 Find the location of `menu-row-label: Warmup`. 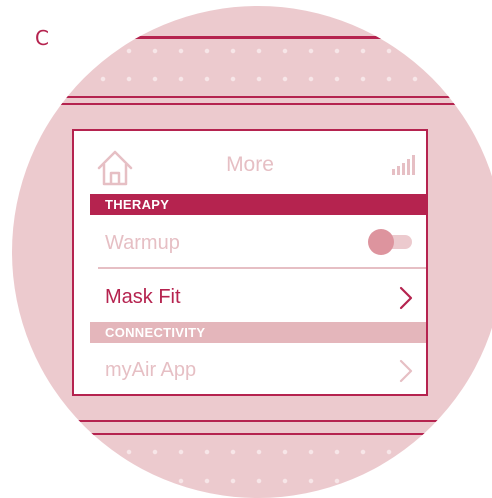

menu-row-label: Warmup is located at coordinates (142, 243).